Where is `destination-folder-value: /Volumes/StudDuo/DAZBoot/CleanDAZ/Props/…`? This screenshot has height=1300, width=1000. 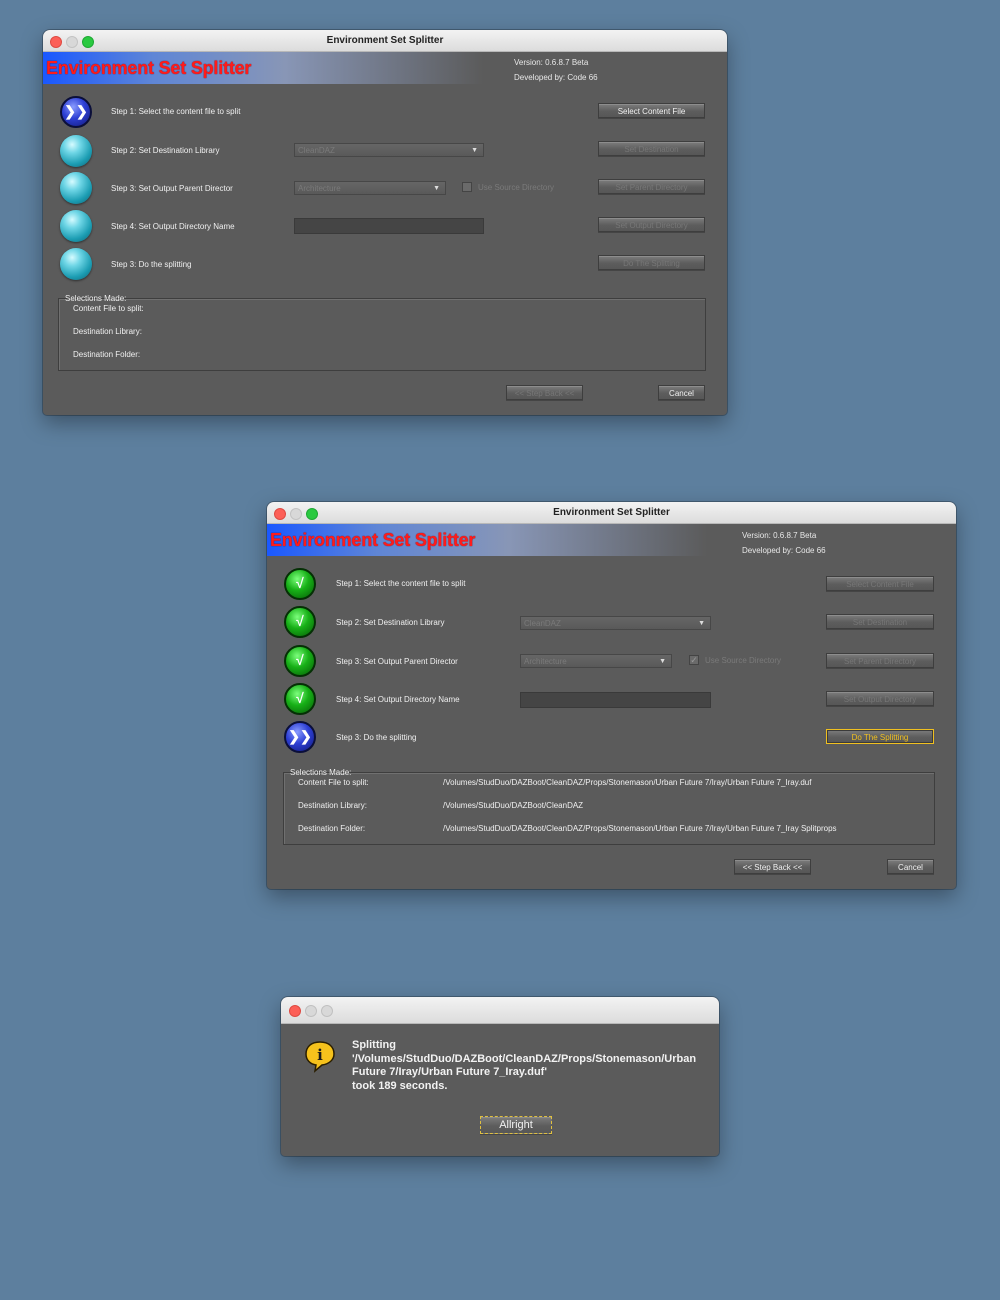 destination-folder-value: /Volumes/StudDuo/DAZBoot/CleanDAZ/Props/… is located at coordinates (640, 828).